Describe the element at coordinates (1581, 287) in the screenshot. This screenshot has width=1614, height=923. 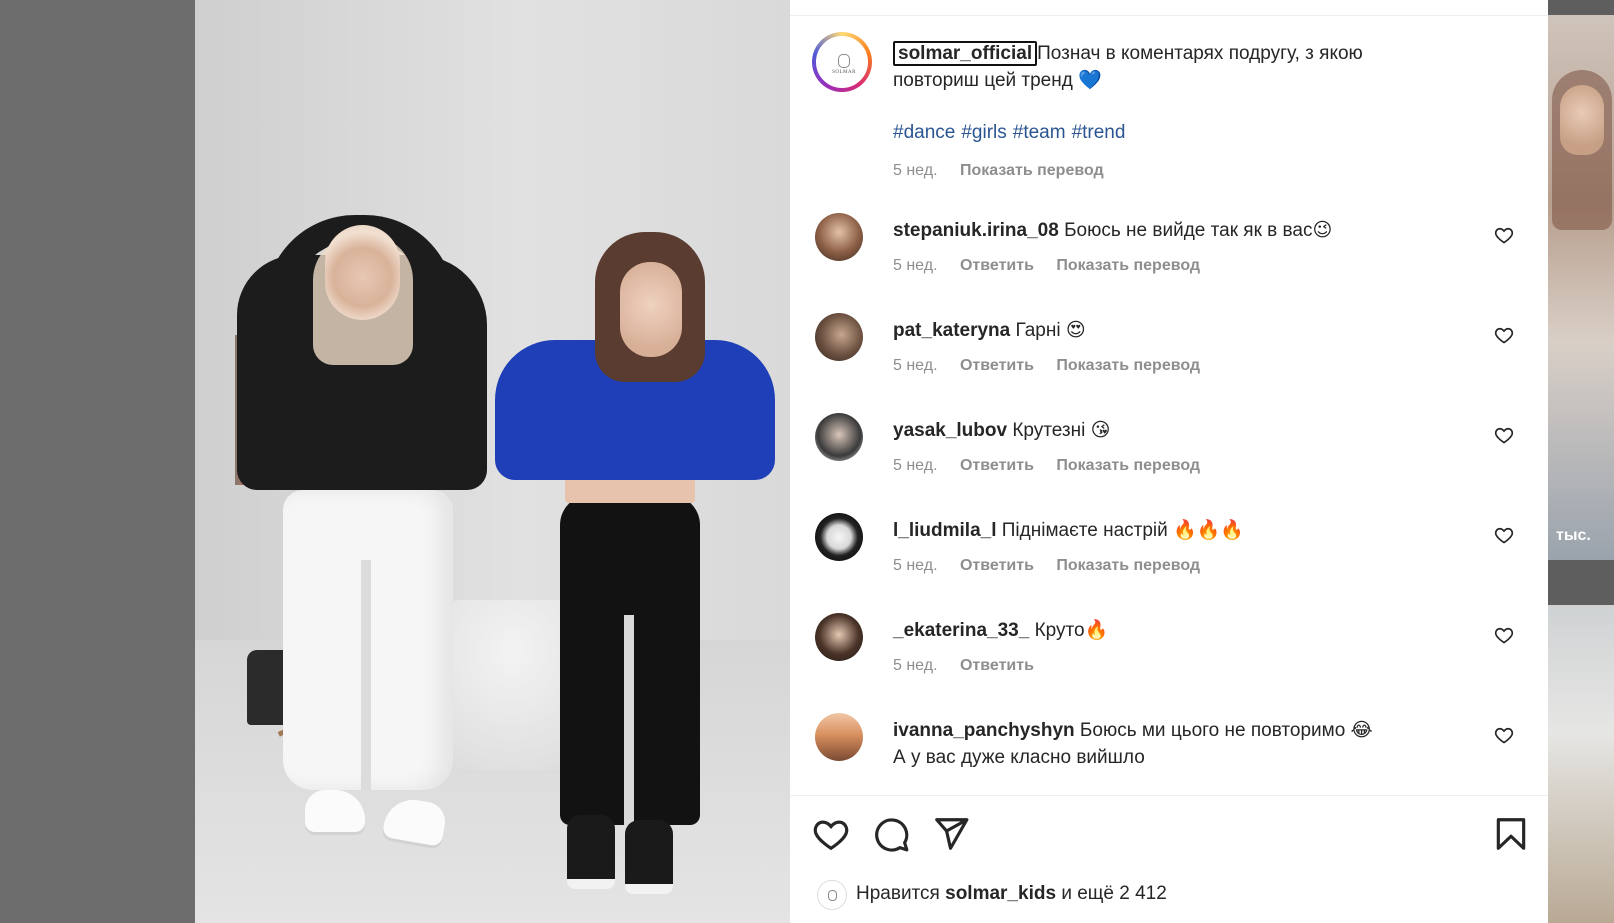
I see `next-post-thumbnail: тыс.` at that location.